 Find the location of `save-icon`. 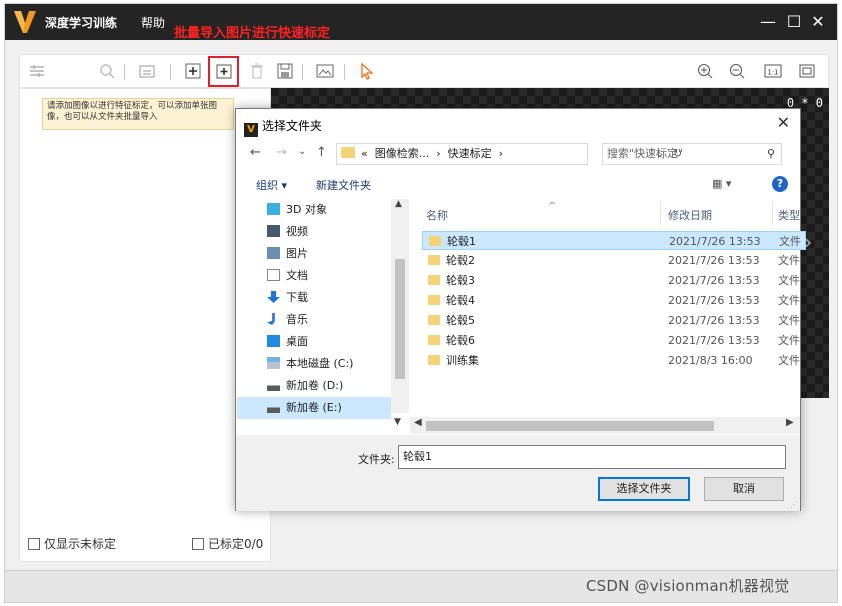

save-icon is located at coordinates (285, 71).